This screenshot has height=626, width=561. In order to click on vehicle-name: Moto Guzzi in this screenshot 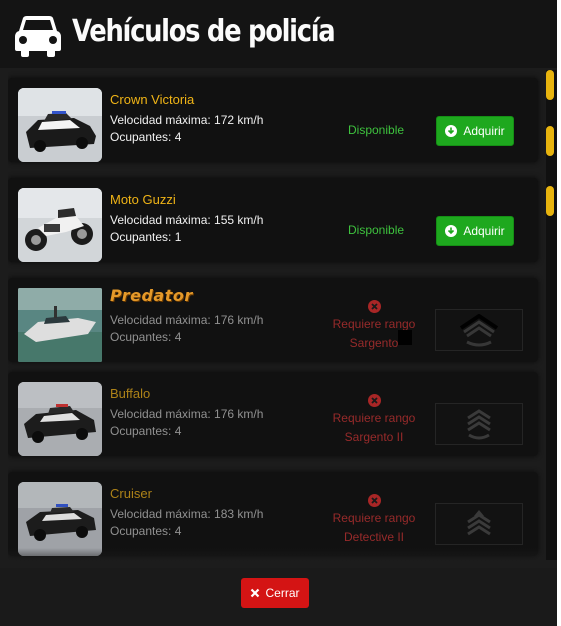, I will do `click(143, 199)`.